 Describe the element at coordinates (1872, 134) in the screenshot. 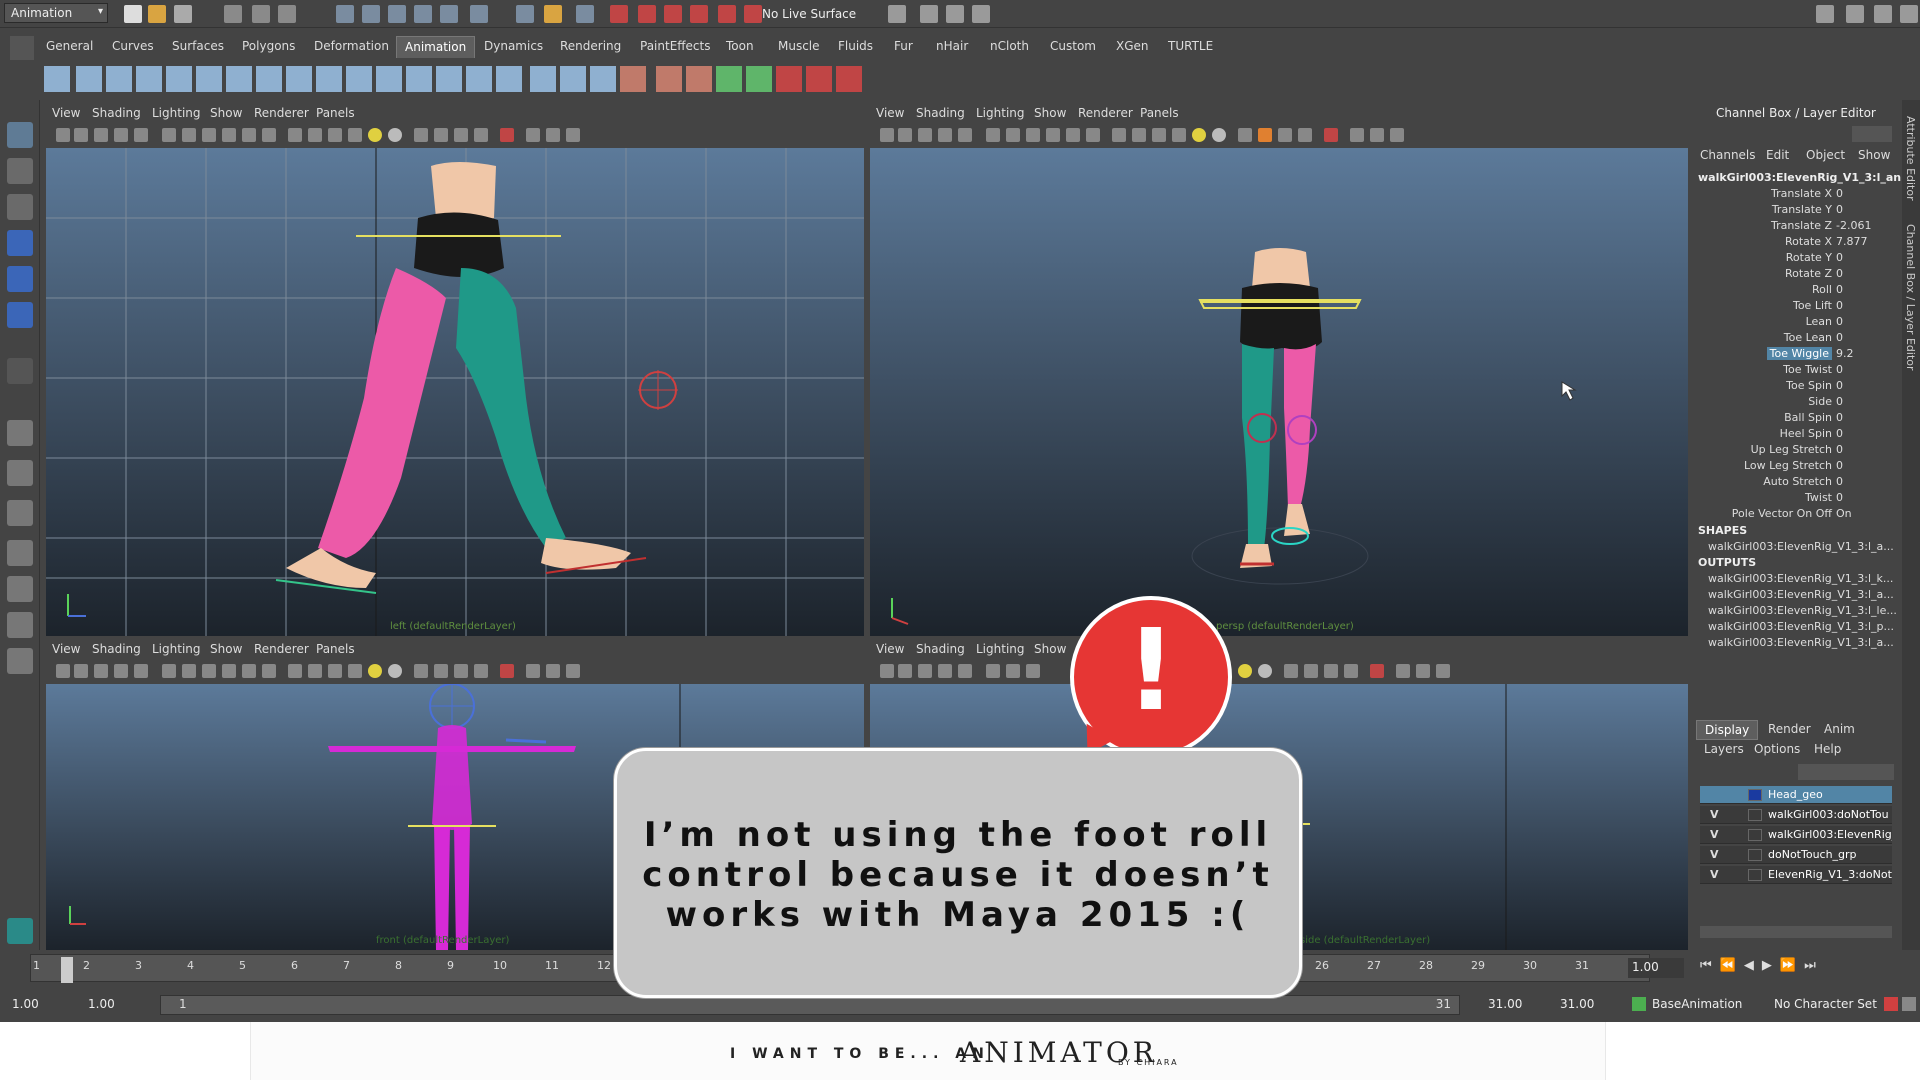

I see `channel-box-tools-icon` at that location.